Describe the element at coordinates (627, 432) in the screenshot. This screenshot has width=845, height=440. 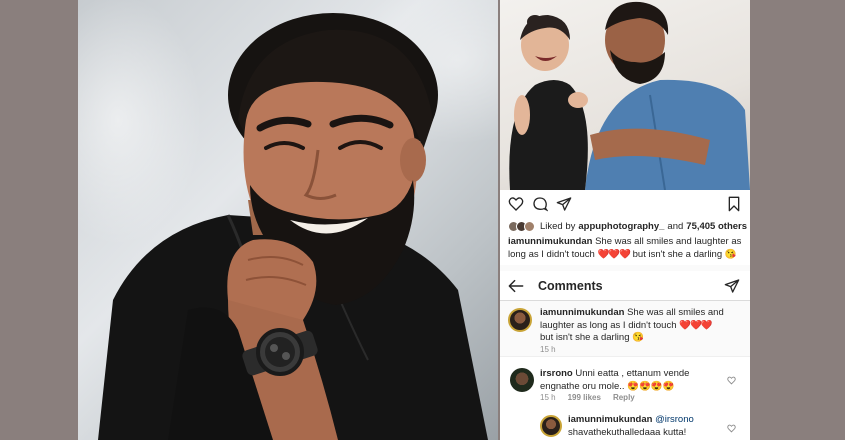
I see `comment-text: shavathekuthalledaaa kutta!` at that location.